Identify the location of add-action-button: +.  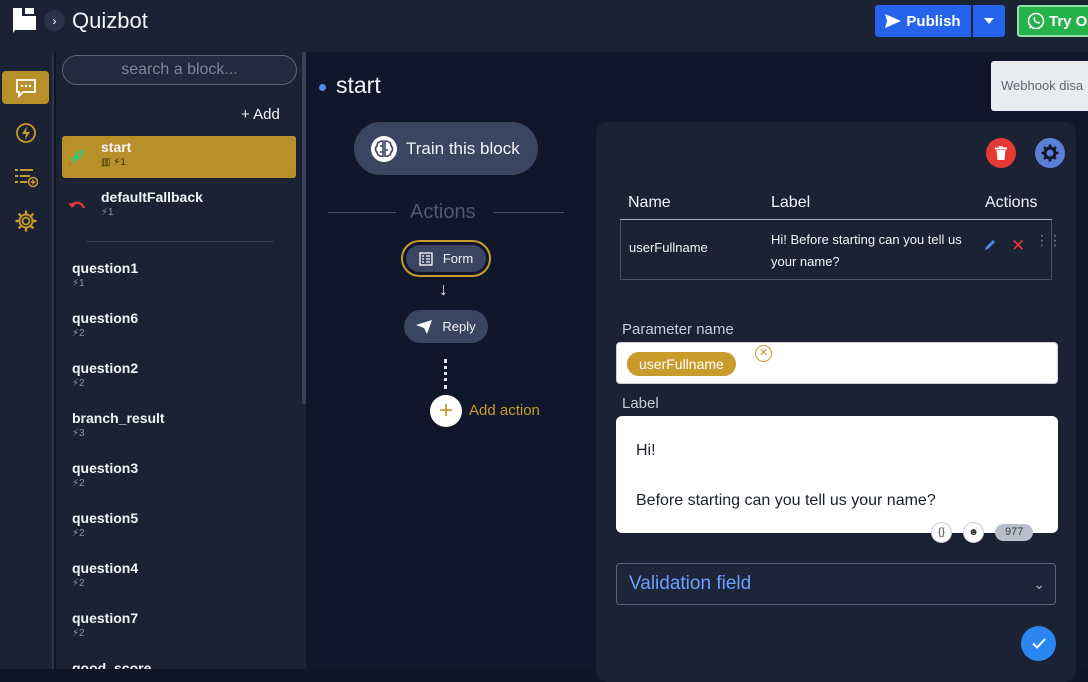
(446, 411).